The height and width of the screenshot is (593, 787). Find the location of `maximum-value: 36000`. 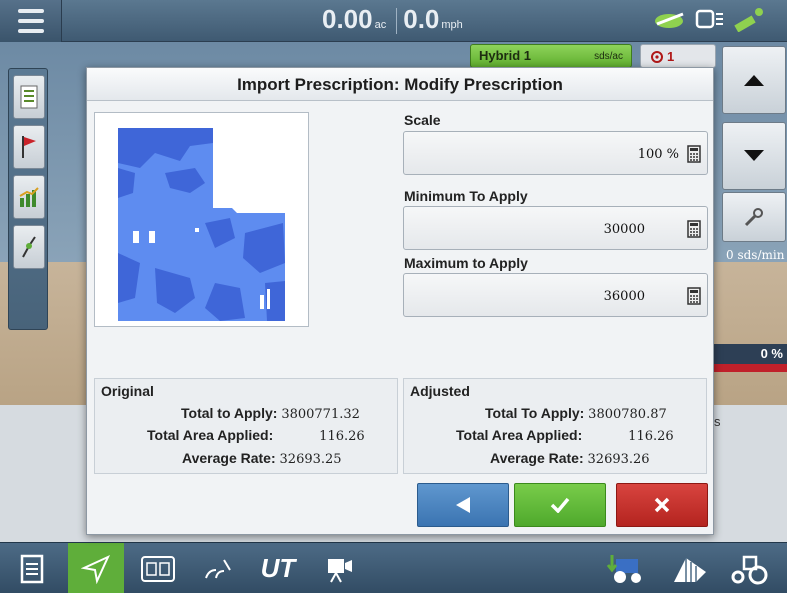

maximum-value: 36000 is located at coordinates (624, 296).